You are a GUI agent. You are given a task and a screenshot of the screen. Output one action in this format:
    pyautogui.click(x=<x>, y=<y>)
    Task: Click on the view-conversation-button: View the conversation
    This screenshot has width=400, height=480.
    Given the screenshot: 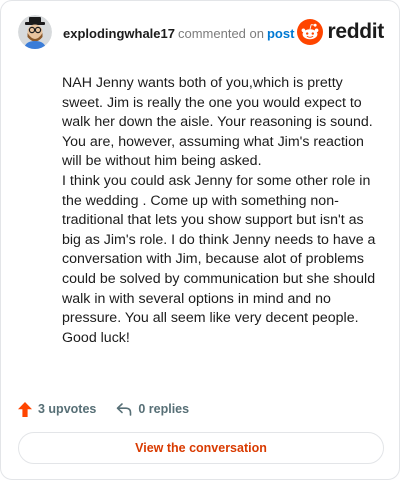 What is the action you would take?
    pyautogui.click(x=201, y=448)
    